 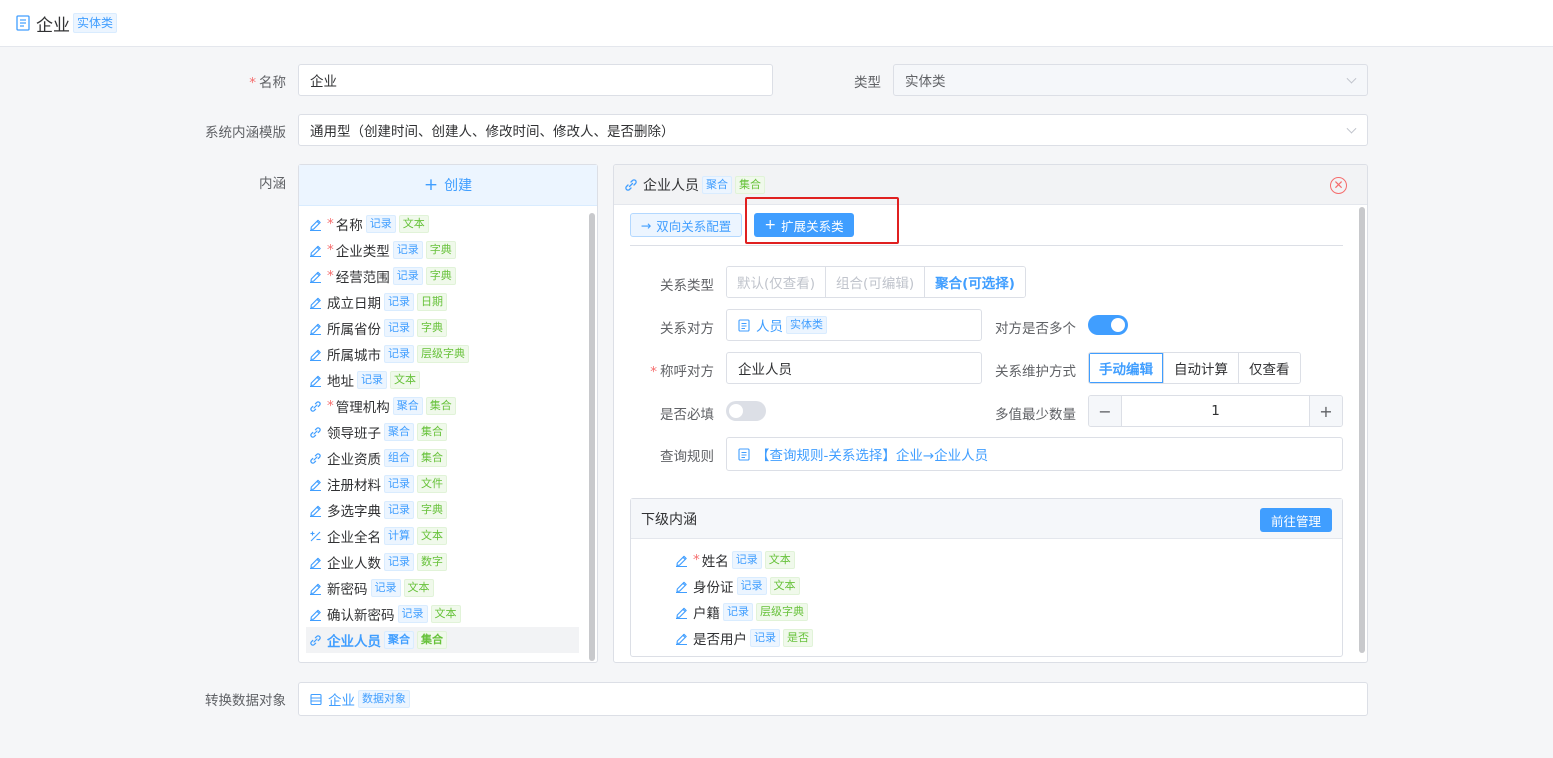 I want to click on item-label: 成立日期, so click(x=354, y=304).